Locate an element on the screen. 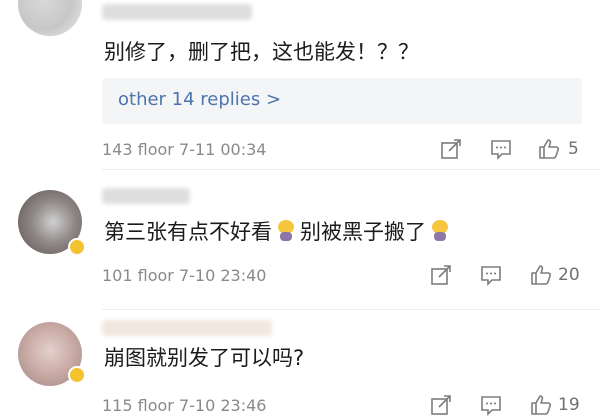  comment-text: 别修了，删了把，这也能发！？？ is located at coordinates (261, 52).